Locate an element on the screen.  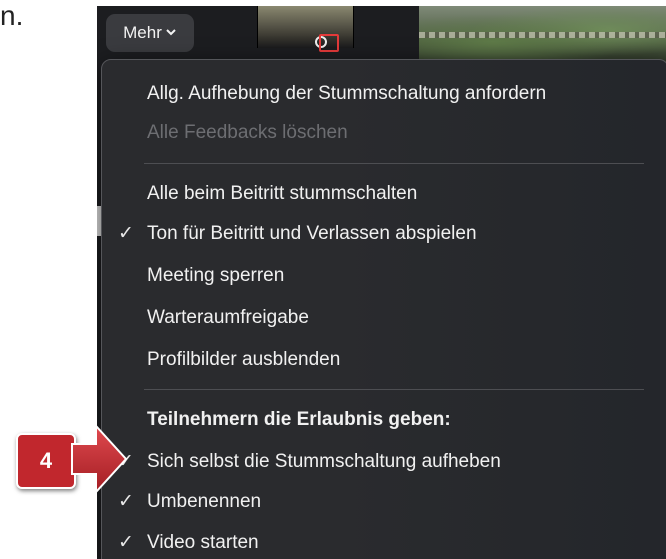
section-header-permissions: Teilnehmern die Erlaubnis geben: is located at coordinates (382, 420).